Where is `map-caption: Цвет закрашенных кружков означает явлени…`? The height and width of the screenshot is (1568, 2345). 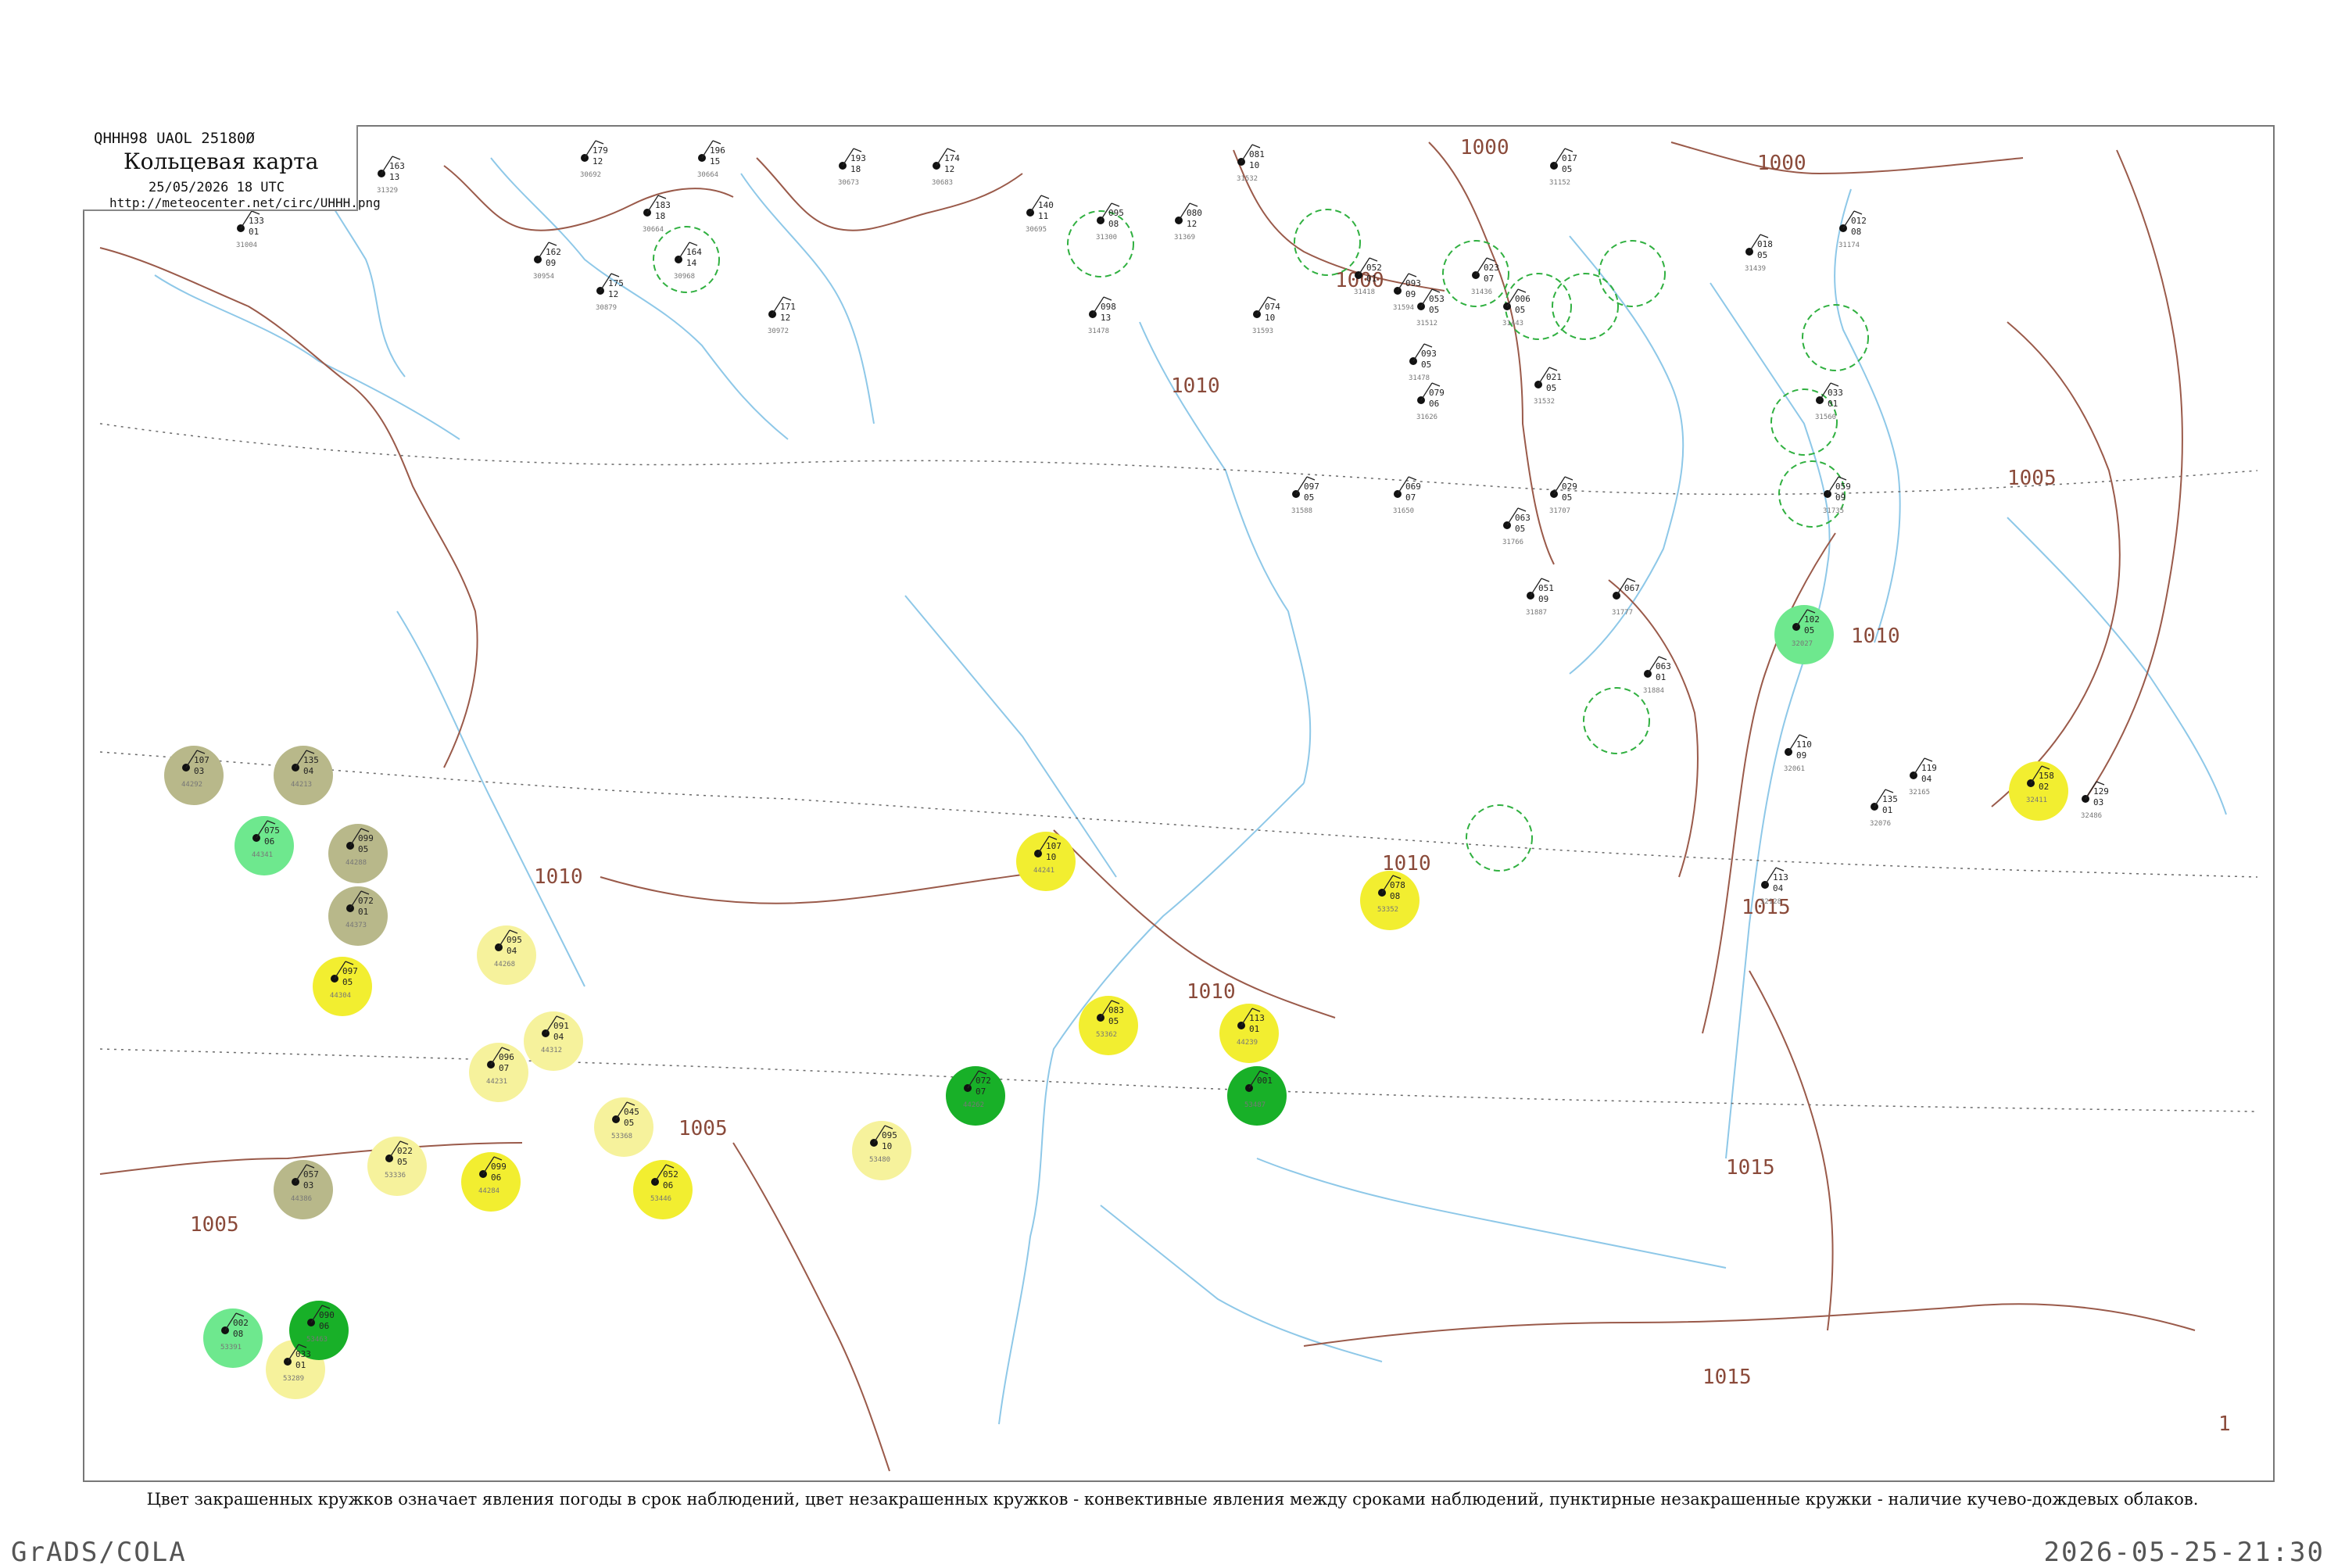
map-caption: Цвет закрашенных кружков означает явлени… is located at coordinates (1172, 1499).